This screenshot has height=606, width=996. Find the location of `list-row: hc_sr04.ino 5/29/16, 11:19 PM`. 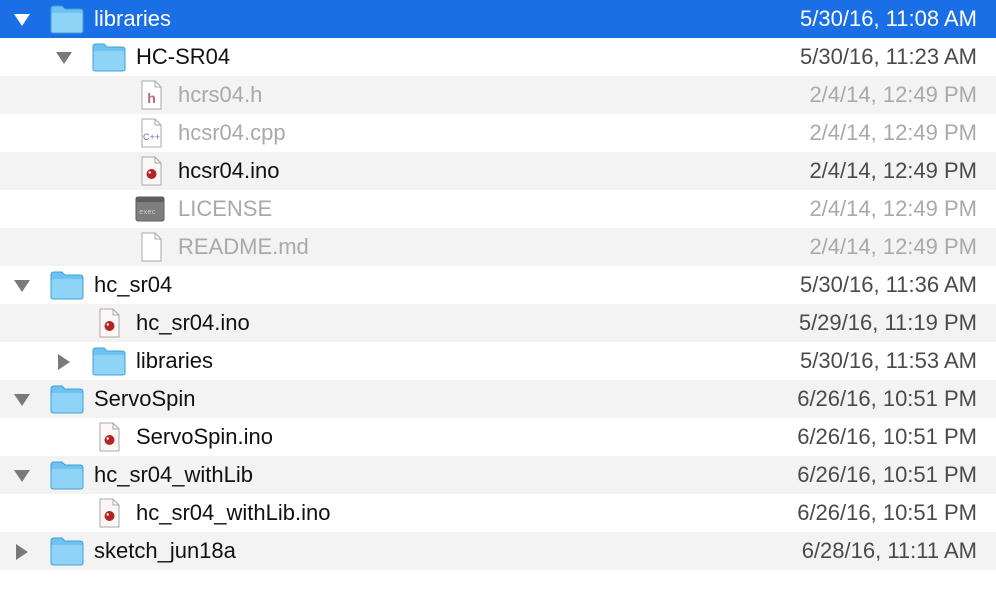

list-row: hc_sr04.ino 5/29/16, 11:19 PM is located at coordinates (498, 323).